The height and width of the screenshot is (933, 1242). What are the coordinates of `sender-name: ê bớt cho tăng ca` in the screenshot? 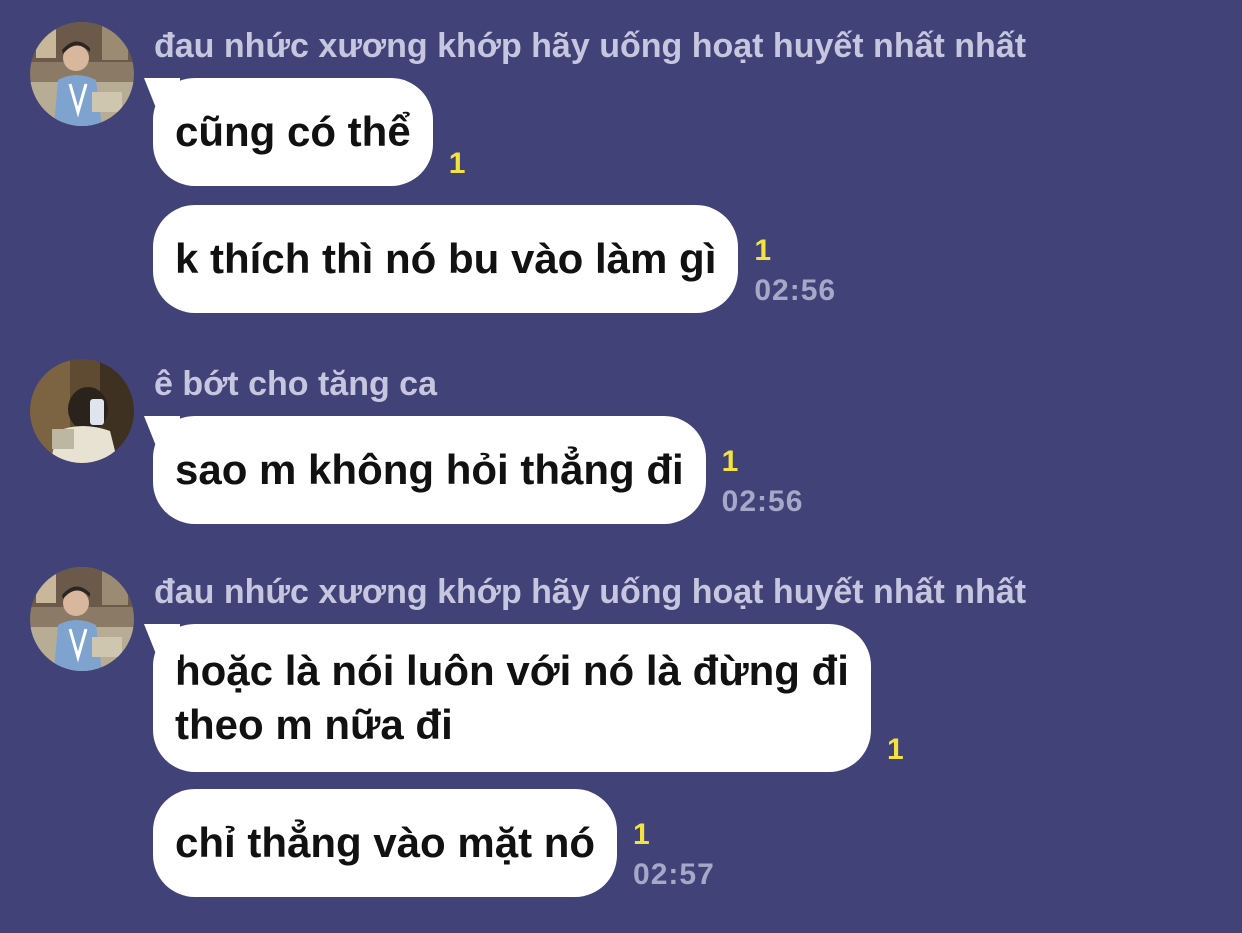 It's located at (295, 384).